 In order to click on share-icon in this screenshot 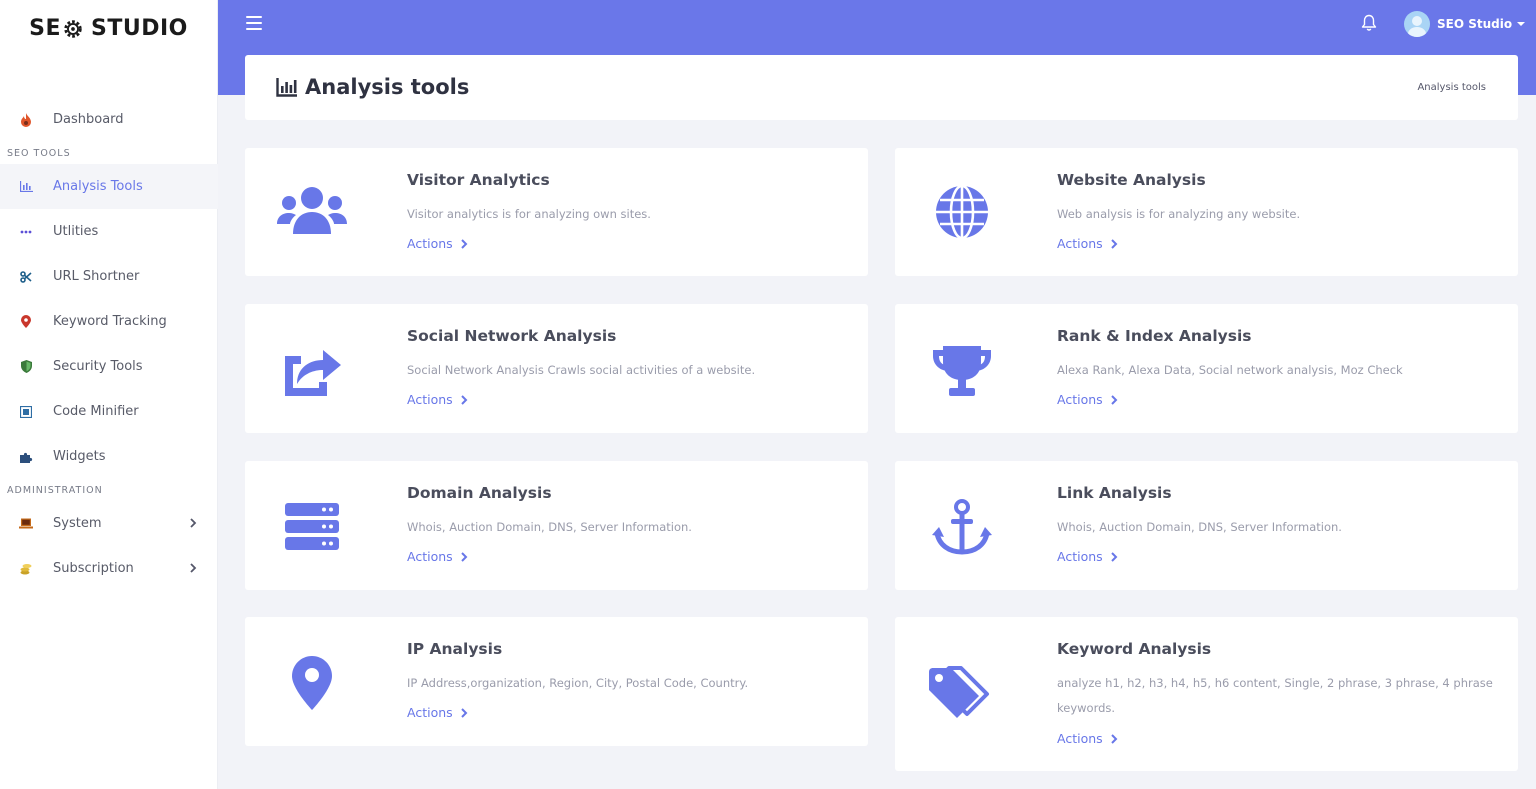, I will do `click(312, 370)`.